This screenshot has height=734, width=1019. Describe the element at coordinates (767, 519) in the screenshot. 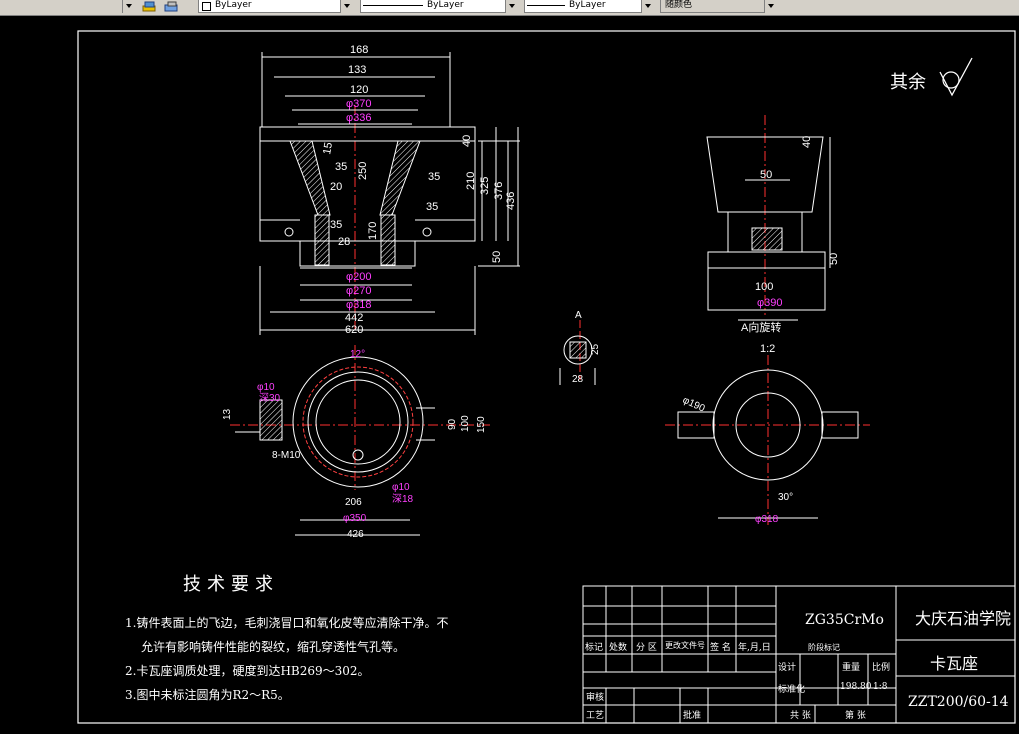

I see `slot-dim-phi318: φ318` at that location.